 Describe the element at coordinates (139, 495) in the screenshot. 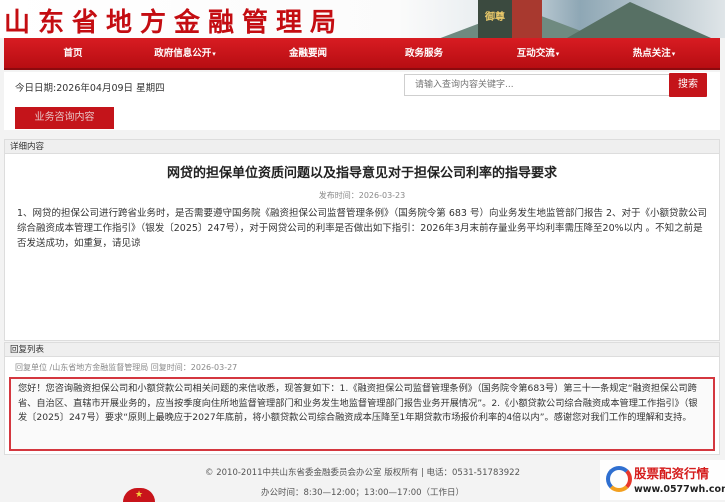

I see `star-icon: ★` at that location.